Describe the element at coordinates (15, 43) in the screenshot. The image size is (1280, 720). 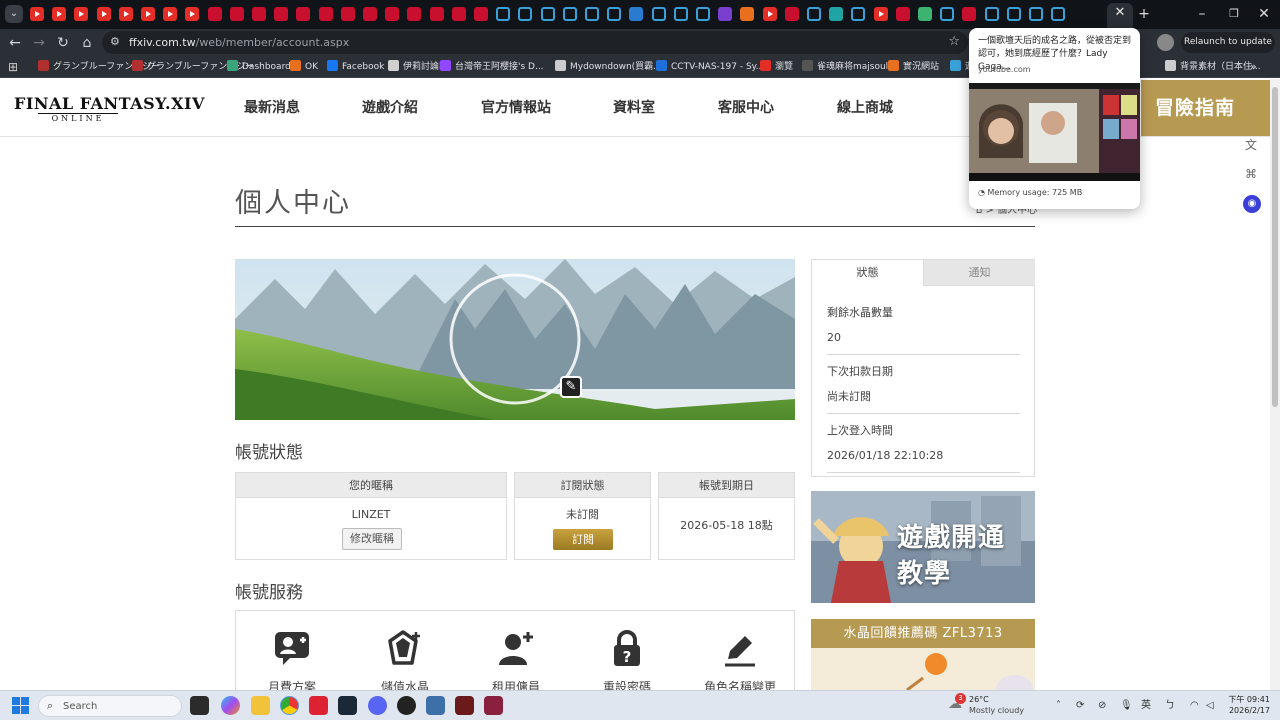
I see `back-button: ←` at that location.